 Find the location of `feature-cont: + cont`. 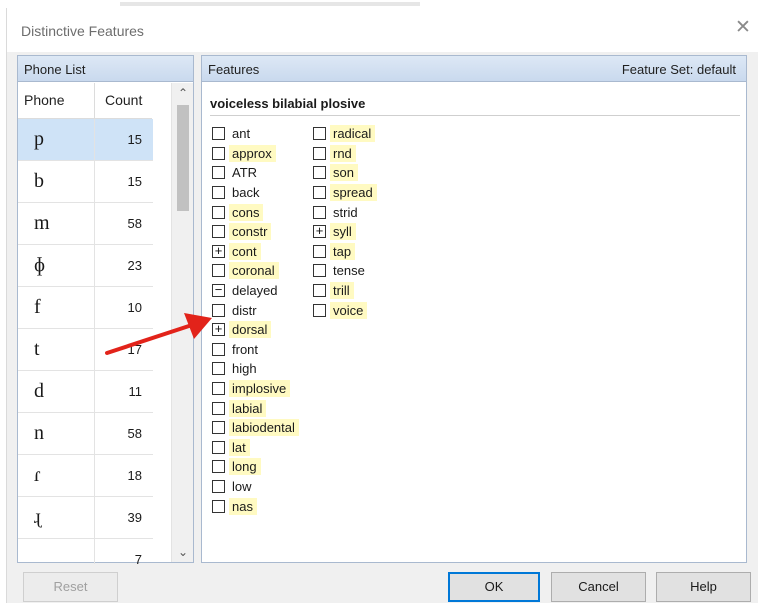

feature-cont: + cont is located at coordinates (255, 252).